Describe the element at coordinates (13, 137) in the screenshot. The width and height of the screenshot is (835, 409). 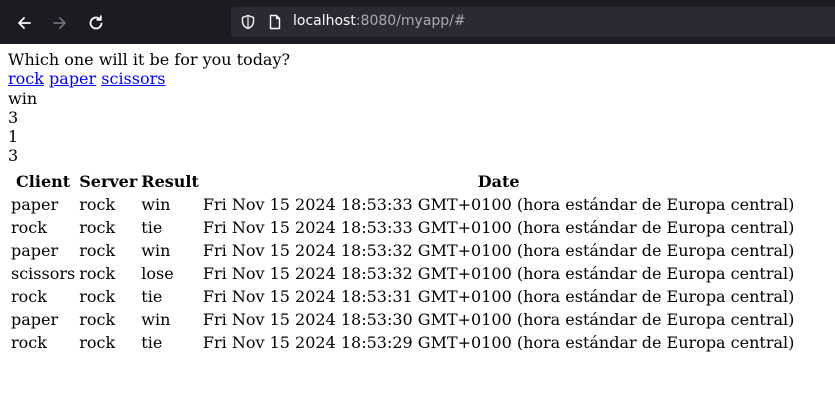
I see `stat-value: 1` at that location.